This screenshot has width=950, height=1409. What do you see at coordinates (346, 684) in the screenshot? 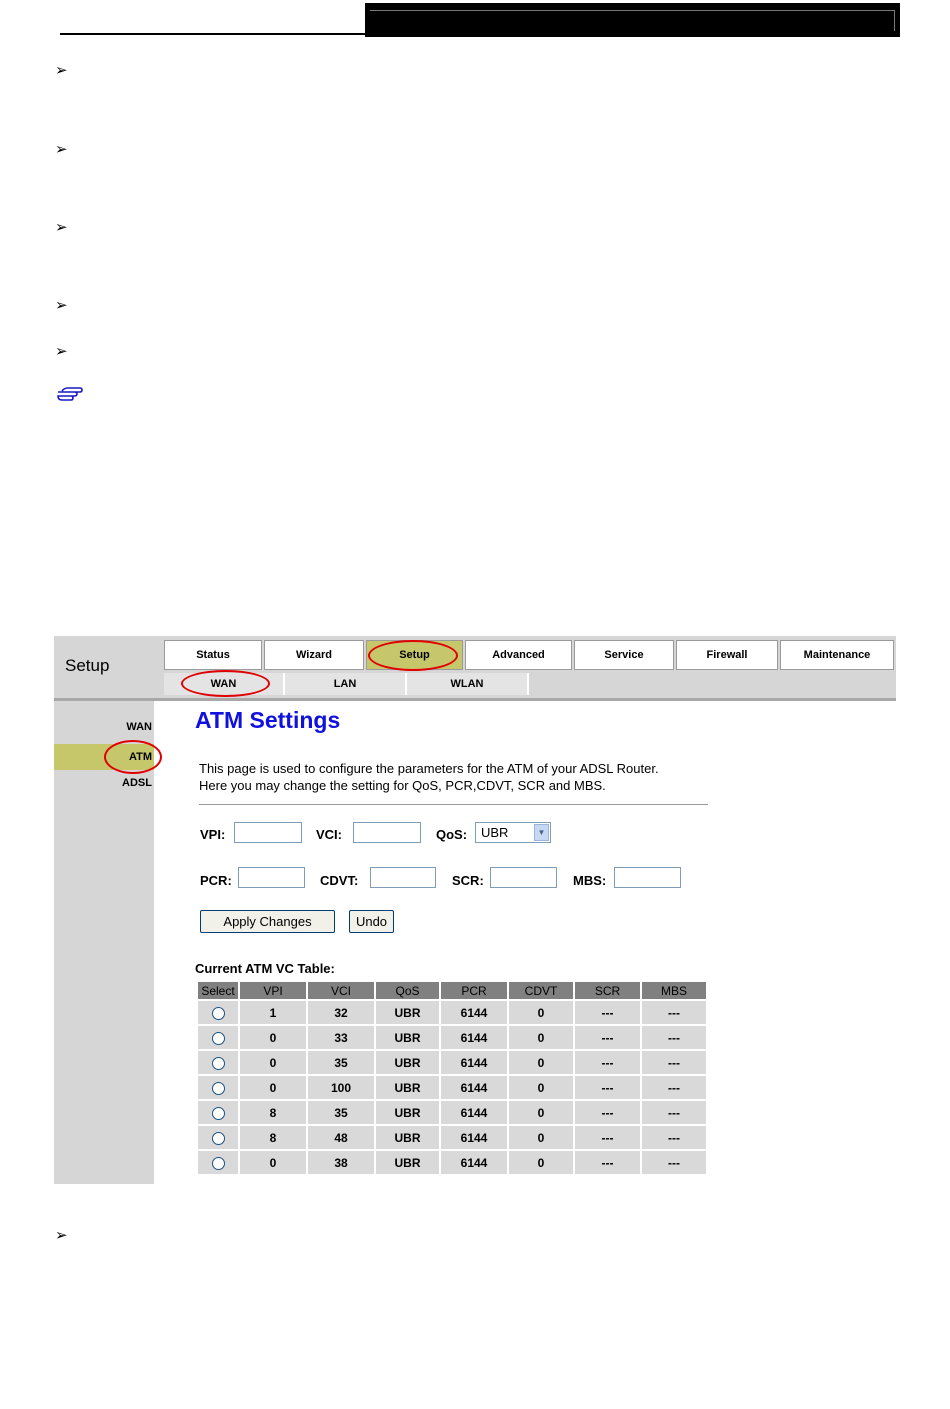
I see `subtab-lan: LAN` at bounding box center [346, 684].